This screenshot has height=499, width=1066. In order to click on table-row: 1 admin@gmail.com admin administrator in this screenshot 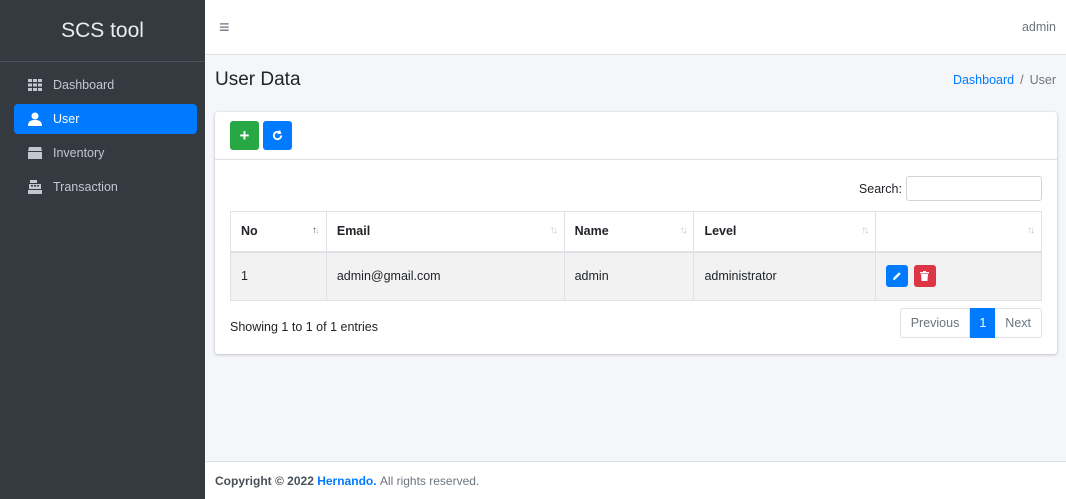, I will do `click(636, 276)`.